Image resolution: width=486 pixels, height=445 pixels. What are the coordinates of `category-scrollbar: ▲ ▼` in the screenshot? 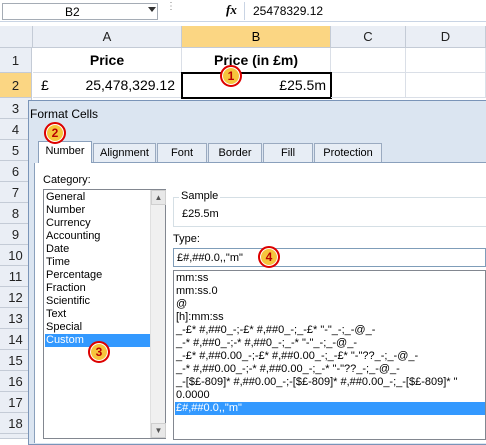 It's located at (158, 314).